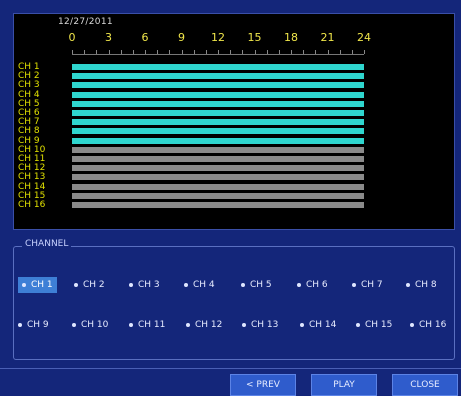  I want to click on channel-button-label: CH 8, so click(426, 285).